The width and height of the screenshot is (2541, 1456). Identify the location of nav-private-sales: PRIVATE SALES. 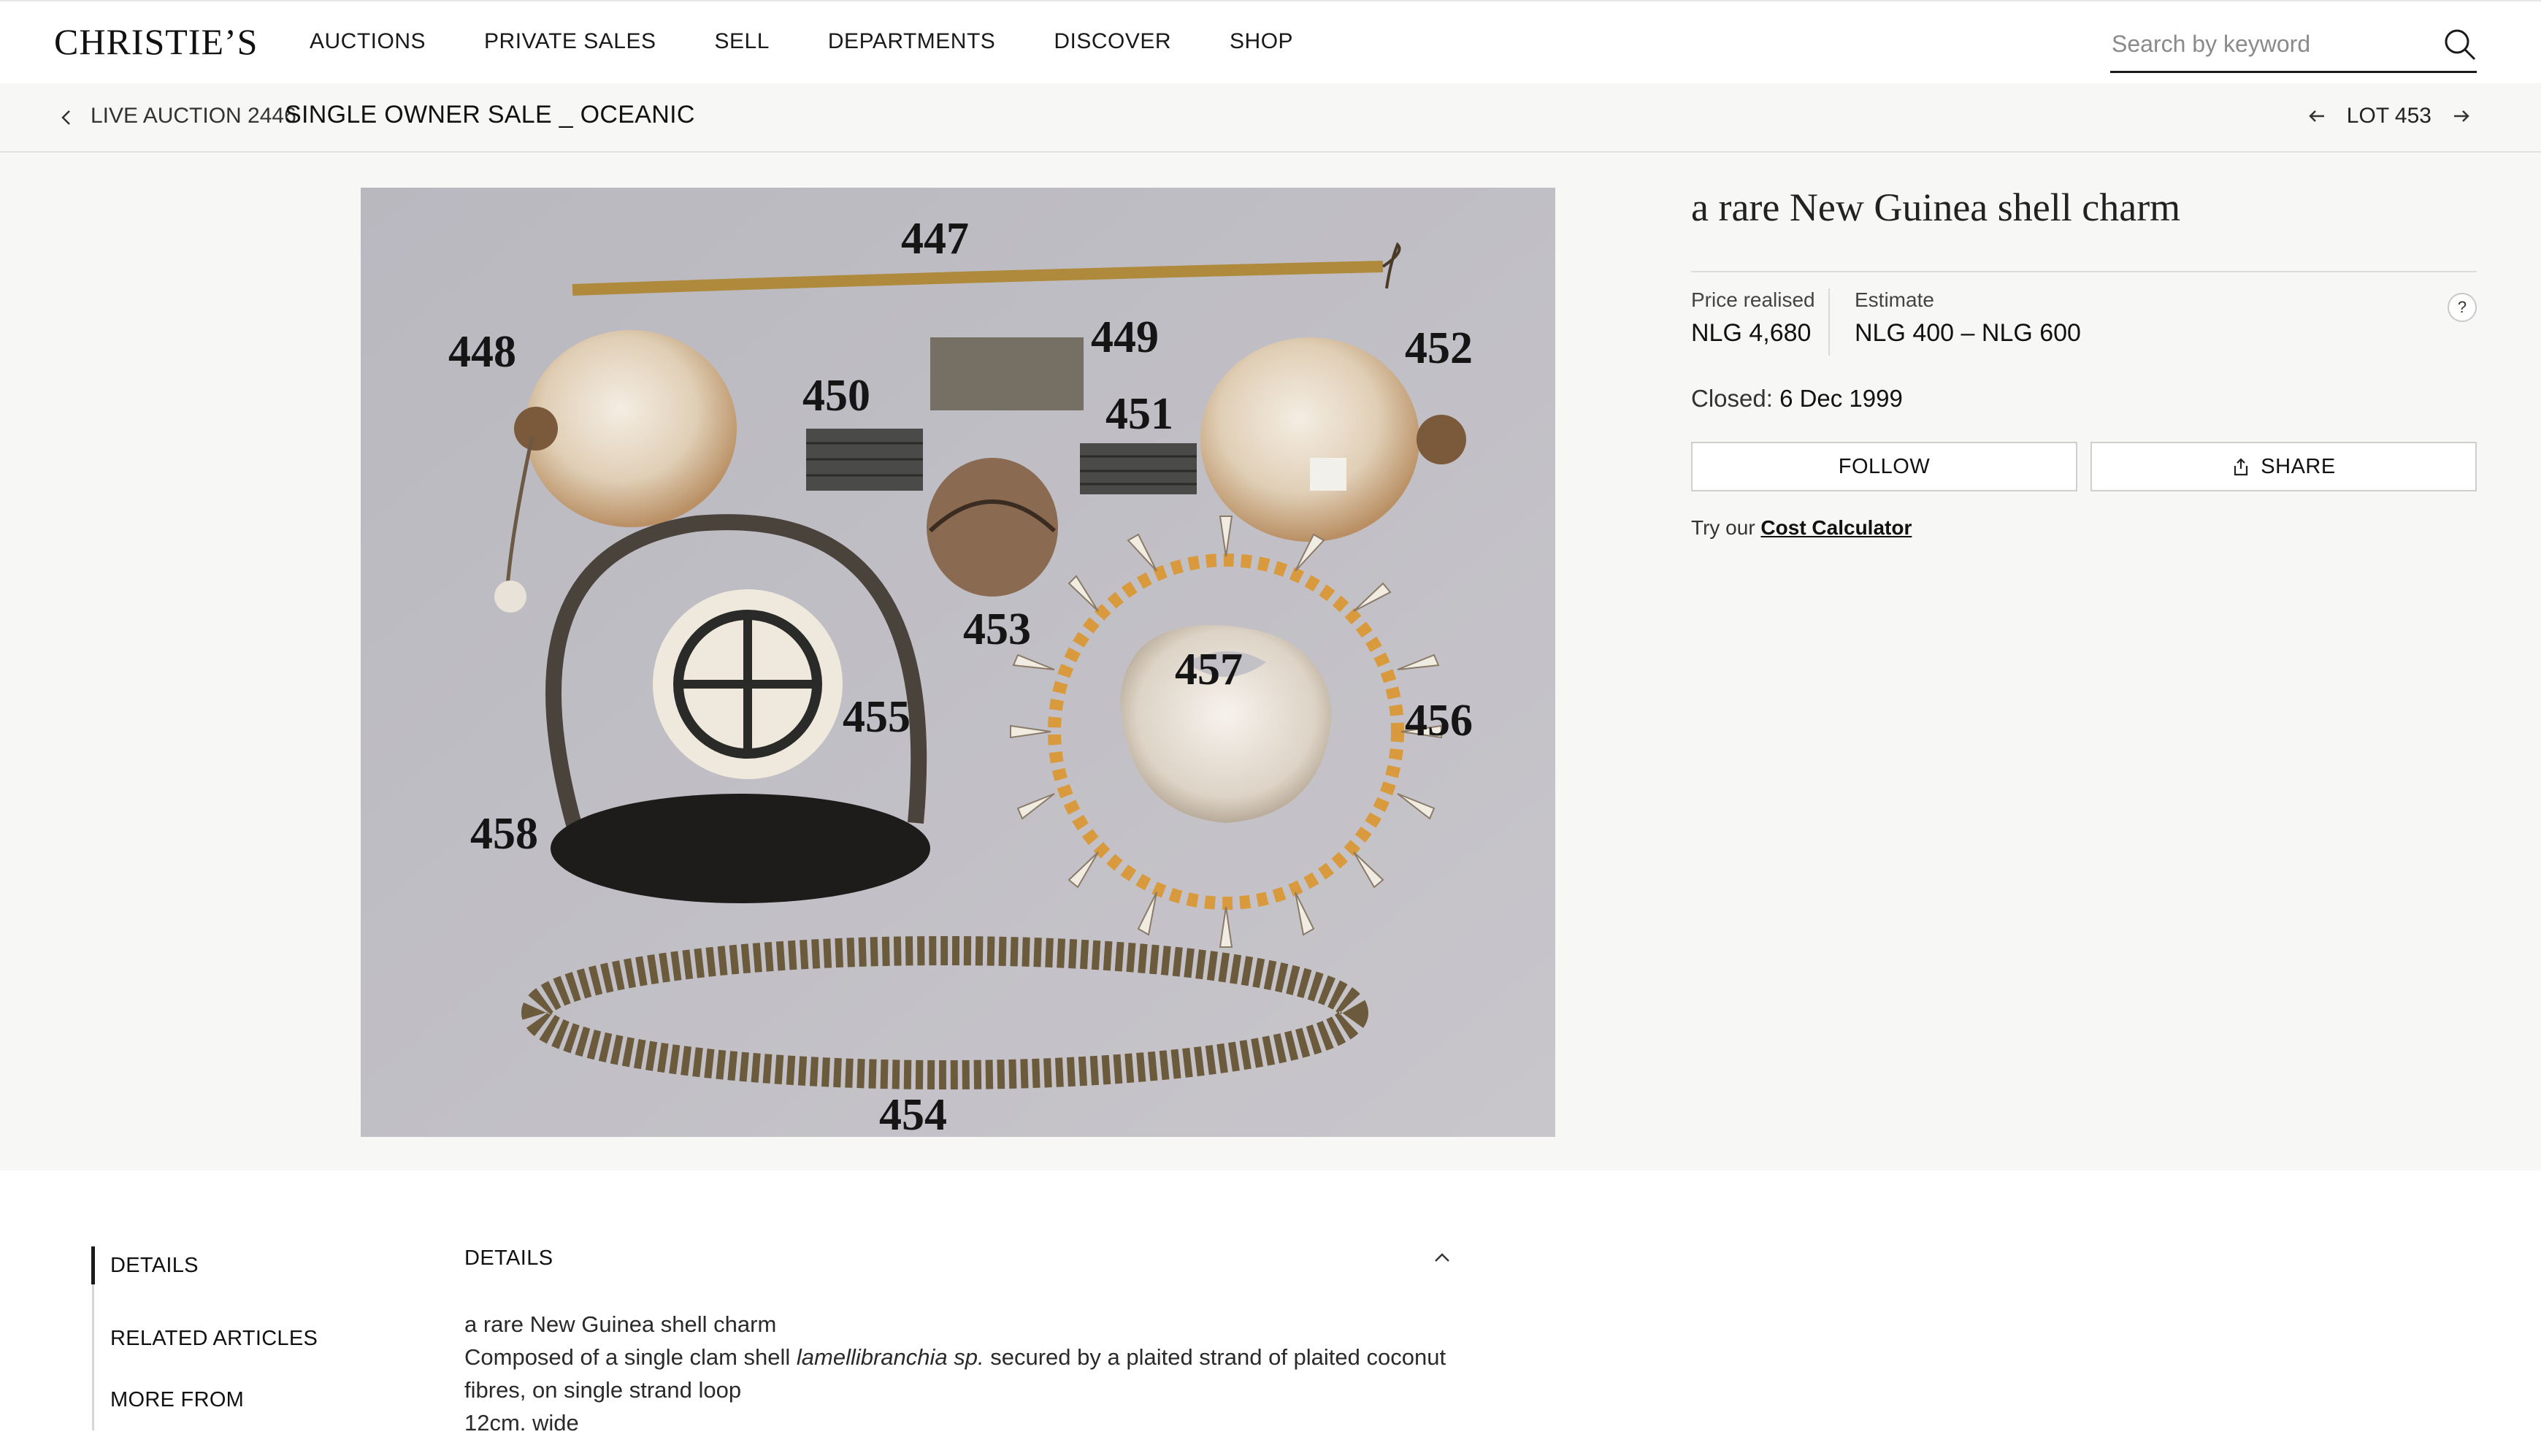
(570, 41).